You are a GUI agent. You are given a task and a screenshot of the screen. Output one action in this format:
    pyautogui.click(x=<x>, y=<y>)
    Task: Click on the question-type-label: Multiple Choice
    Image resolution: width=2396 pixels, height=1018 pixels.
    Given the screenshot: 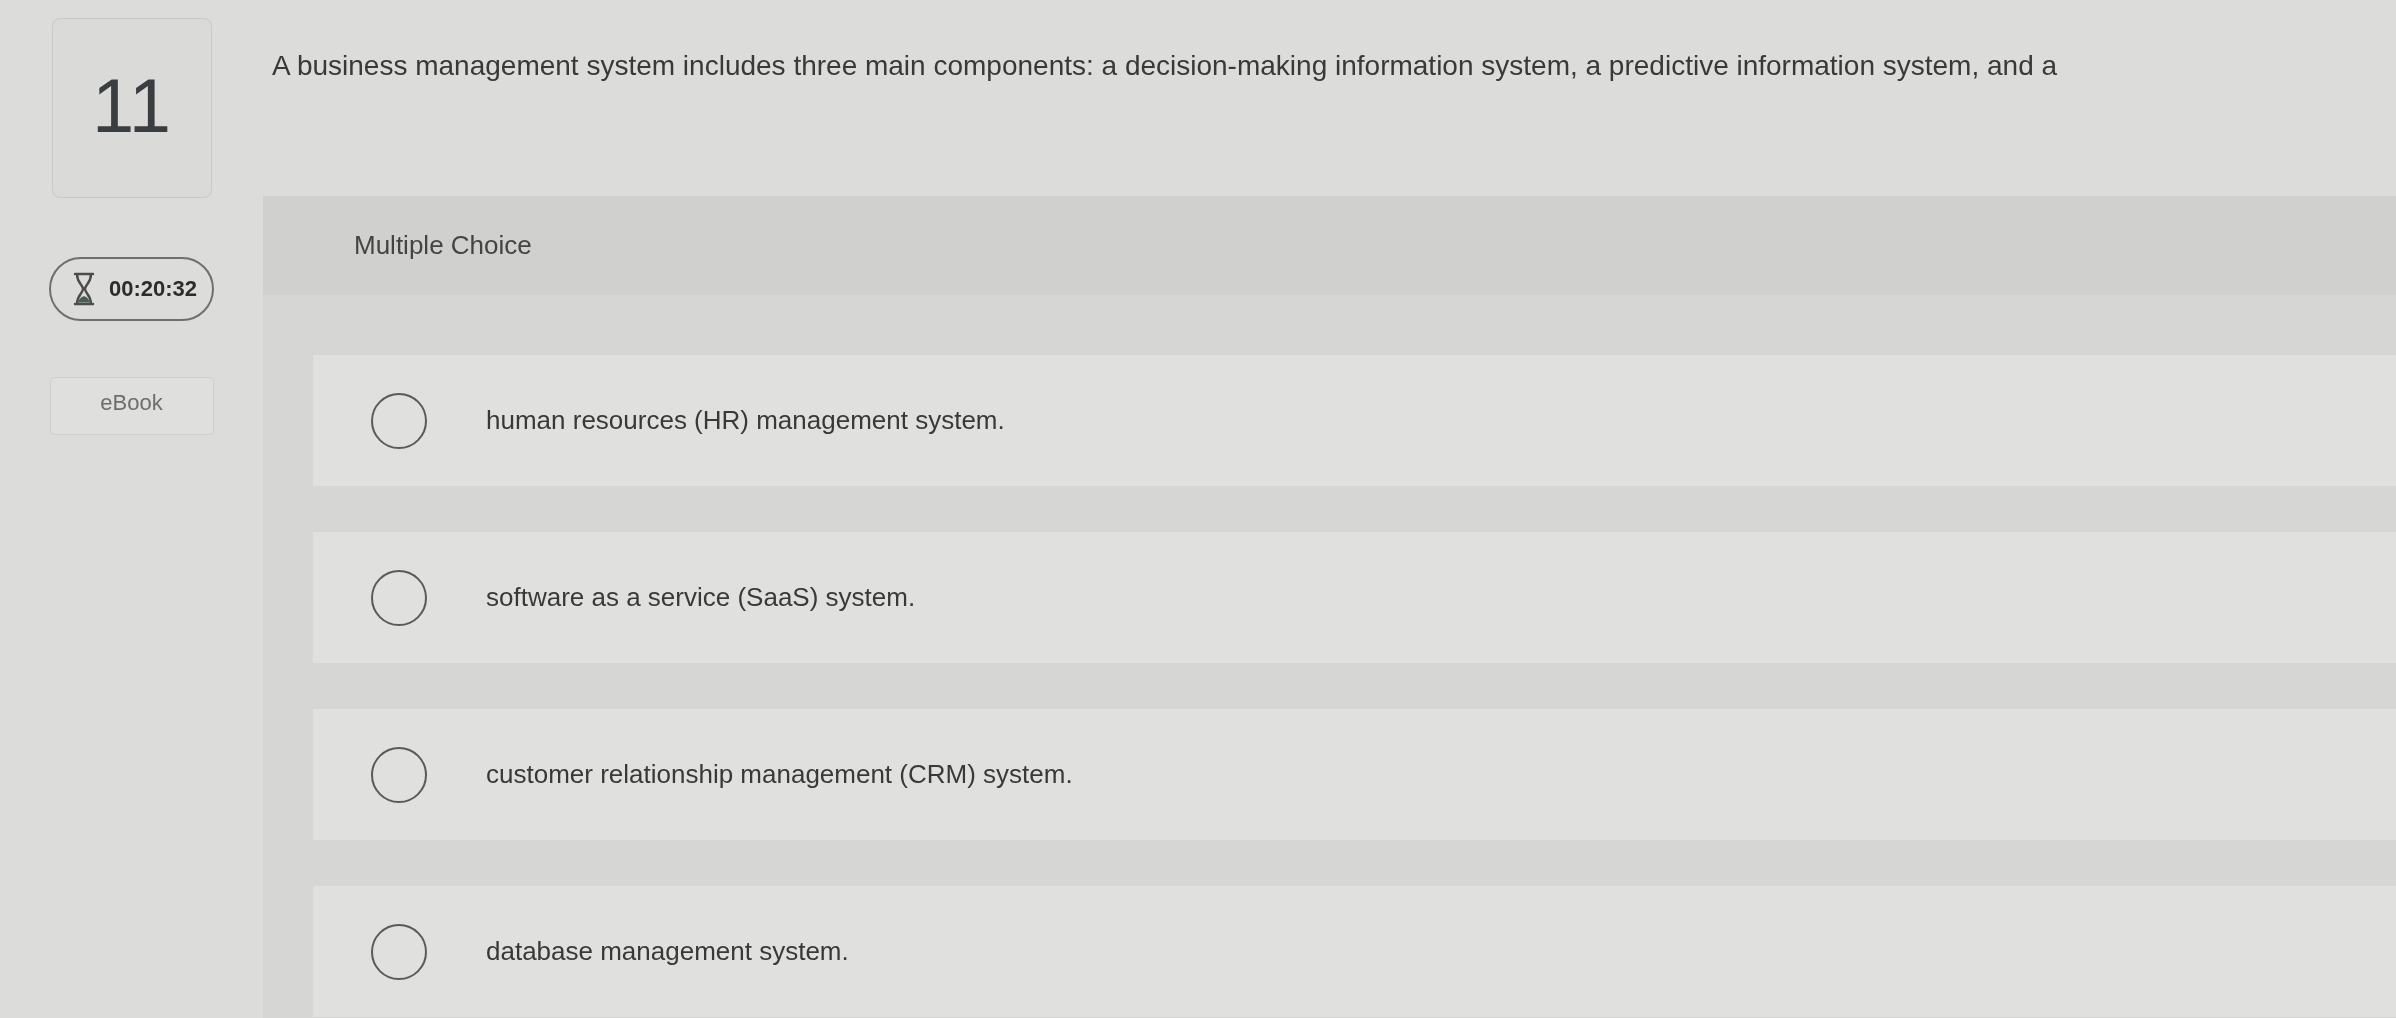 What is the action you would take?
    pyautogui.click(x=443, y=245)
    